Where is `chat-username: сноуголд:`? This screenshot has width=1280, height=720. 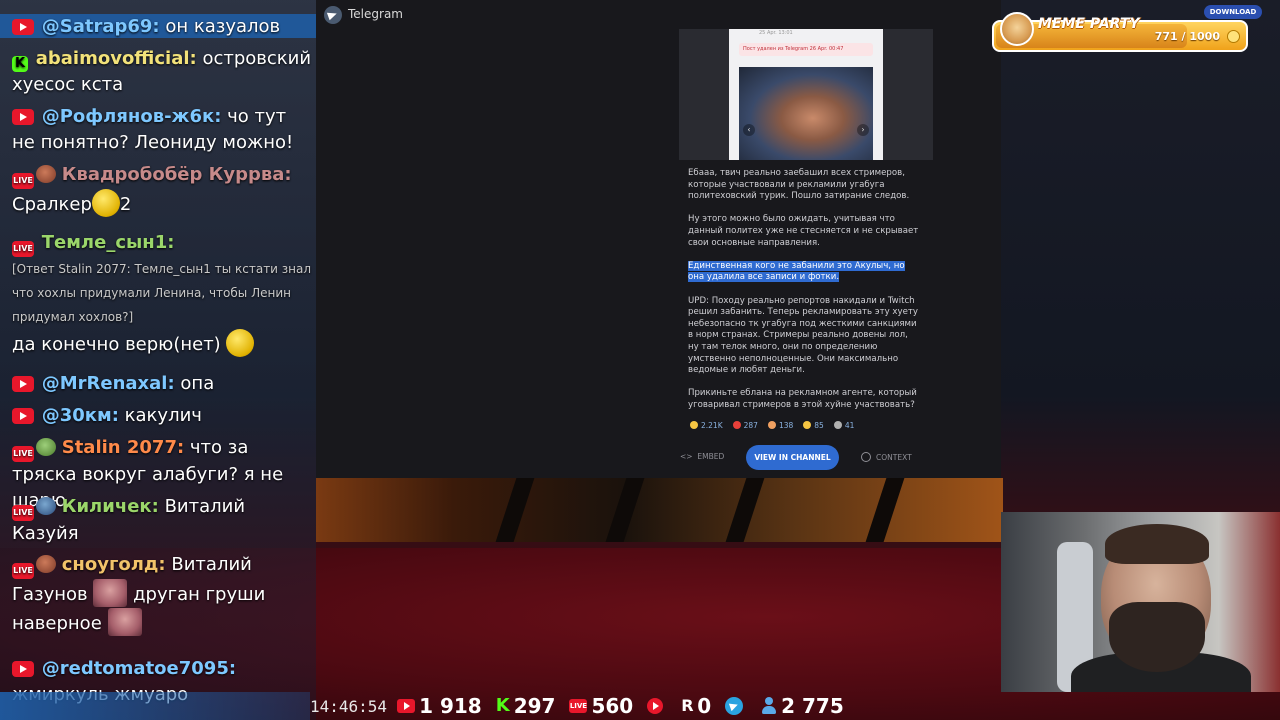
chat-username: сноуголд: is located at coordinates (113, 564).